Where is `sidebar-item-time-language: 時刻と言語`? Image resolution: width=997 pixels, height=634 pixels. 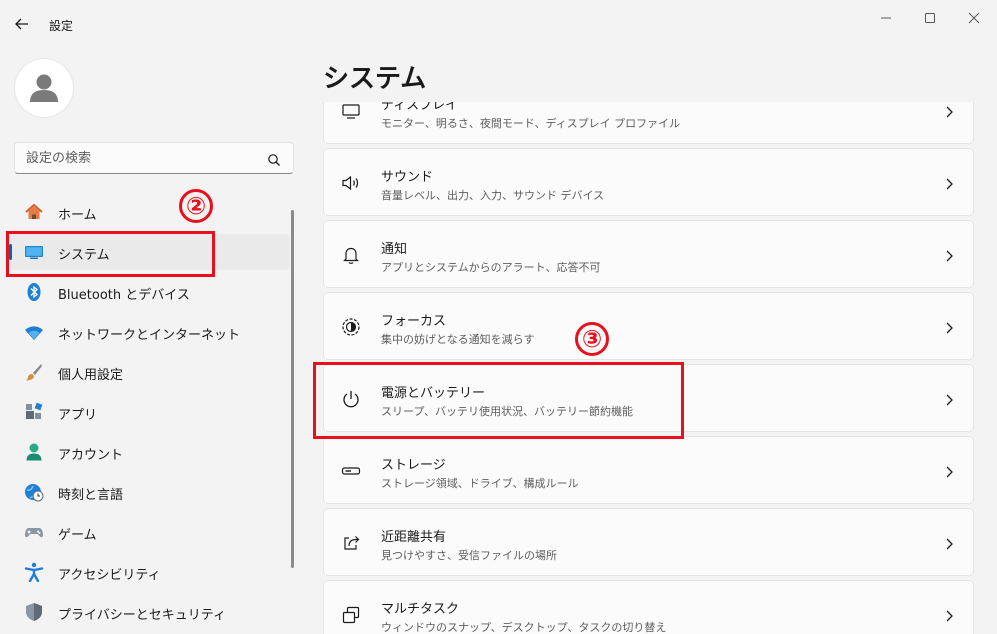 sidebar-item-time-language: 時刻と言語 is located at coordinates (148, 492).